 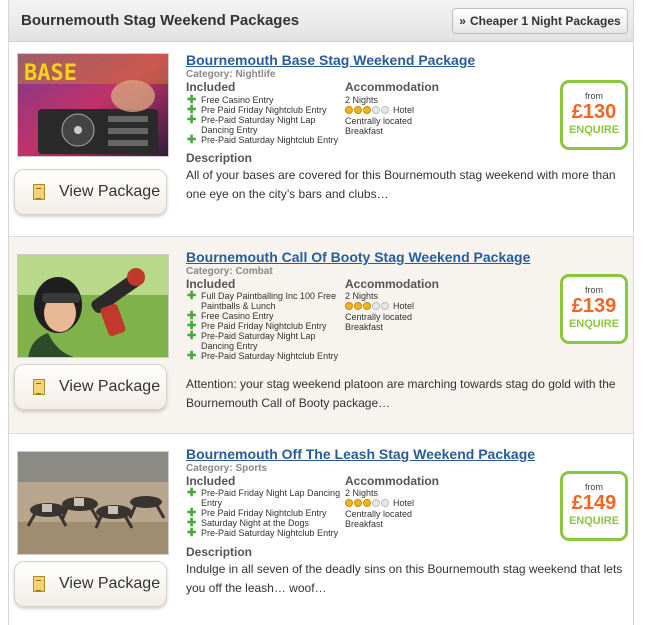 I want to click on package-category: Category: Nightlife, so click(x=231, y=74).